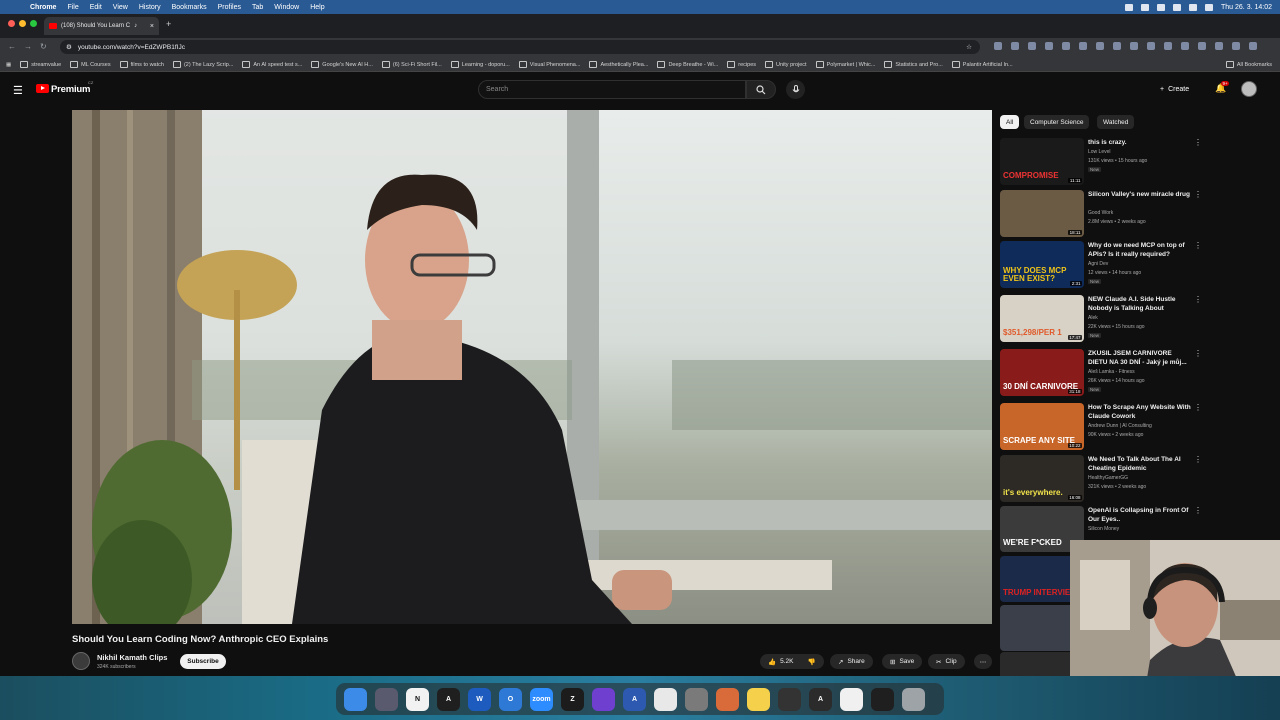 The width and height of the screenshot is (1280, 720). What do you see at coordinates (510, 699) in the screenshot?
I see `outlook-icon: O` at bounding box center [510, 699].